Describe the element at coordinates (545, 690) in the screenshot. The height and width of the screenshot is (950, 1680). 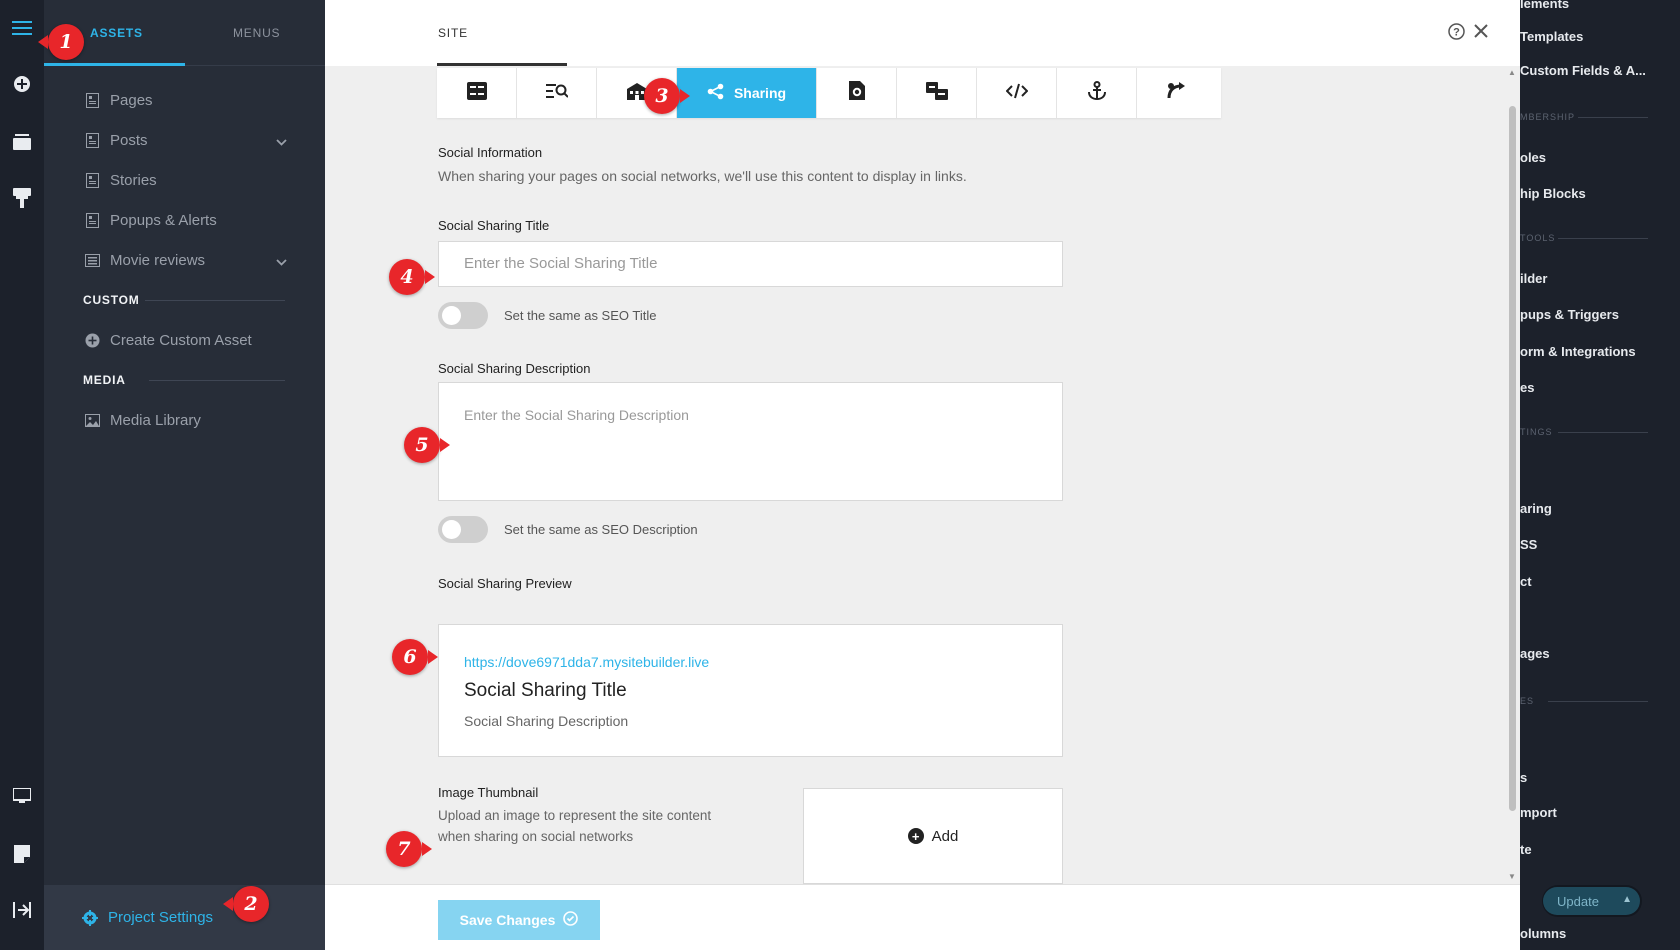
I see `preview-title: Social Sharing Title` at that location.